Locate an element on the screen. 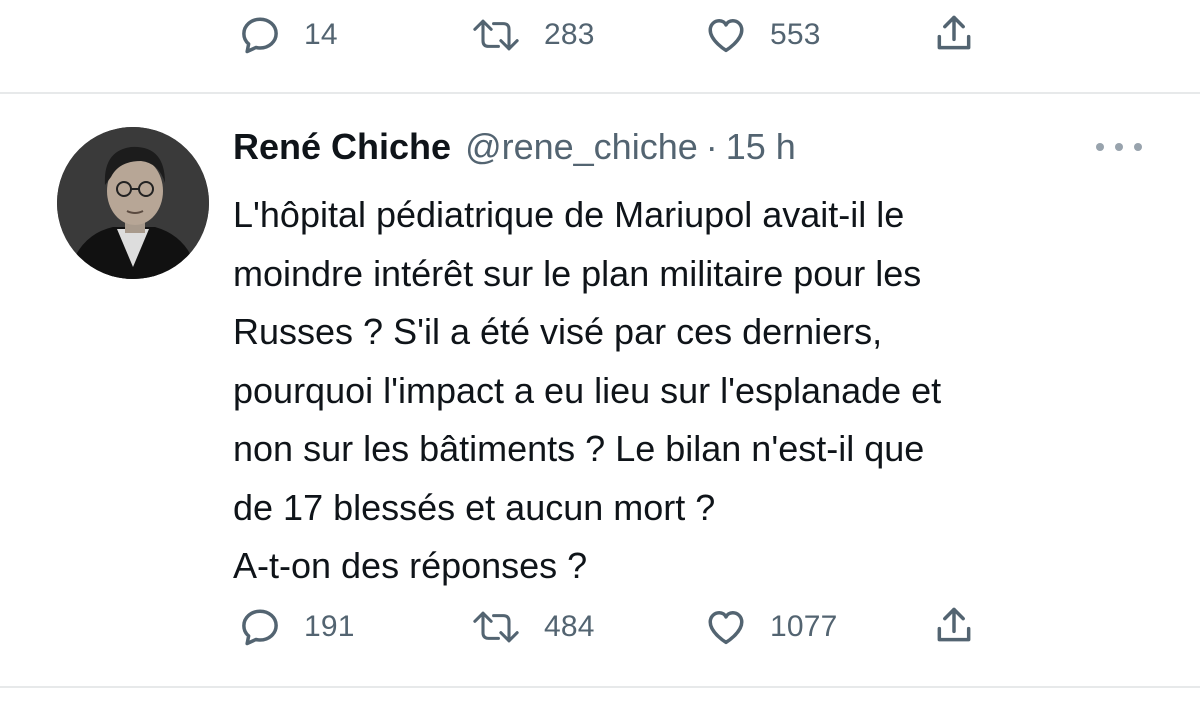 Image resolution: width=1200 pixels, height=710 pixels. like-count: 1077 is located at coordinates (804, 626).